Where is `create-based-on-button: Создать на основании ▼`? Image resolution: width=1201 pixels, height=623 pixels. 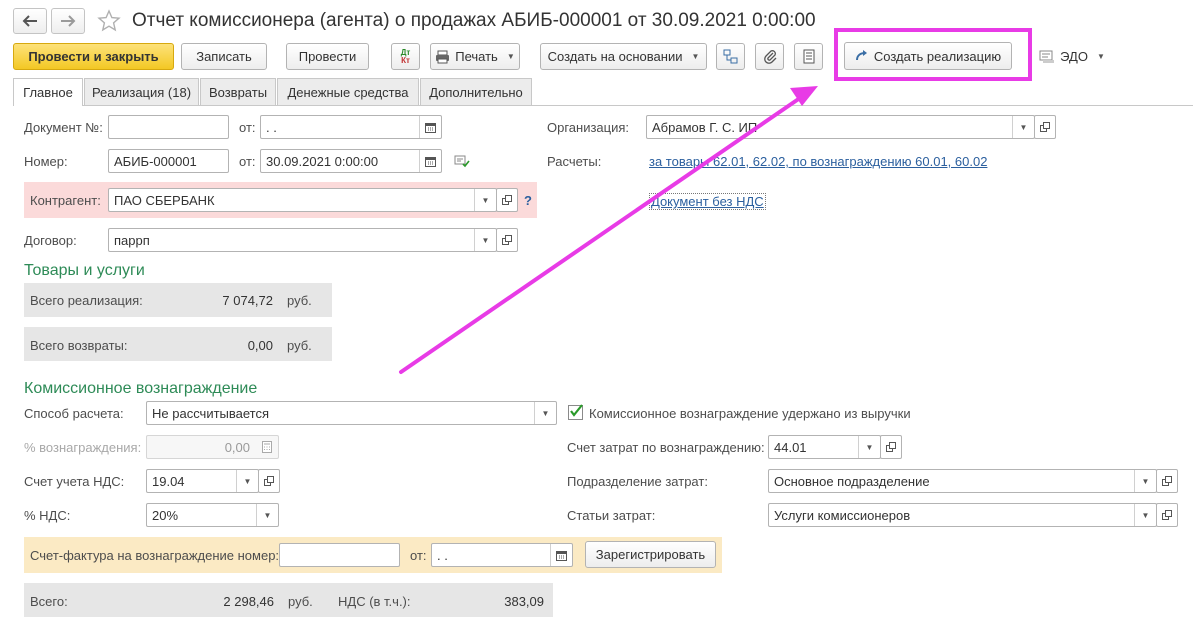
create-based-on-button: Создать на основании ▼ is located at coordinates (623, 56).